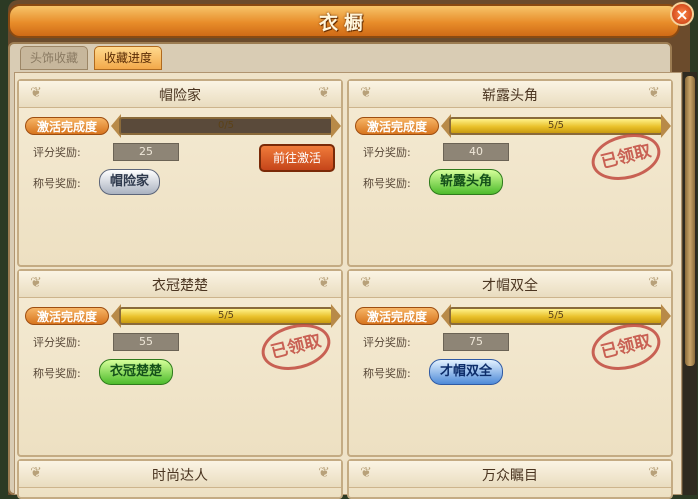  I want to click on collection-card-5: ❦ 万众瞩目 ❦, so click(510, 479).